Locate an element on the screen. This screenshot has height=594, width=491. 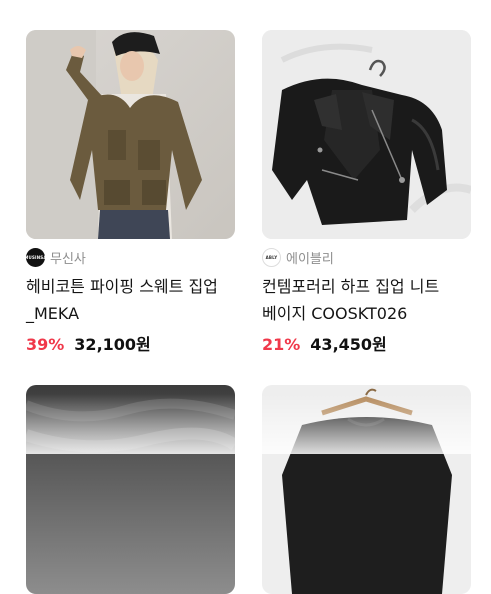
ably-logo-icon: ABLY is located at coordinates (271, 257).